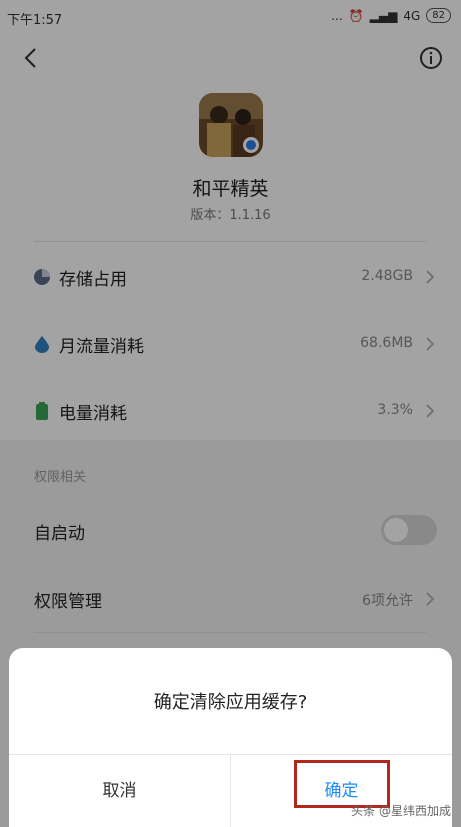 Image resolution: width=461 pixels, height=827 pixels. What do you see at coordinates (230, 702) in the screenshot?
I see `dialog-title: 确定清除应用缓存?` at bounding box center [230, 702].